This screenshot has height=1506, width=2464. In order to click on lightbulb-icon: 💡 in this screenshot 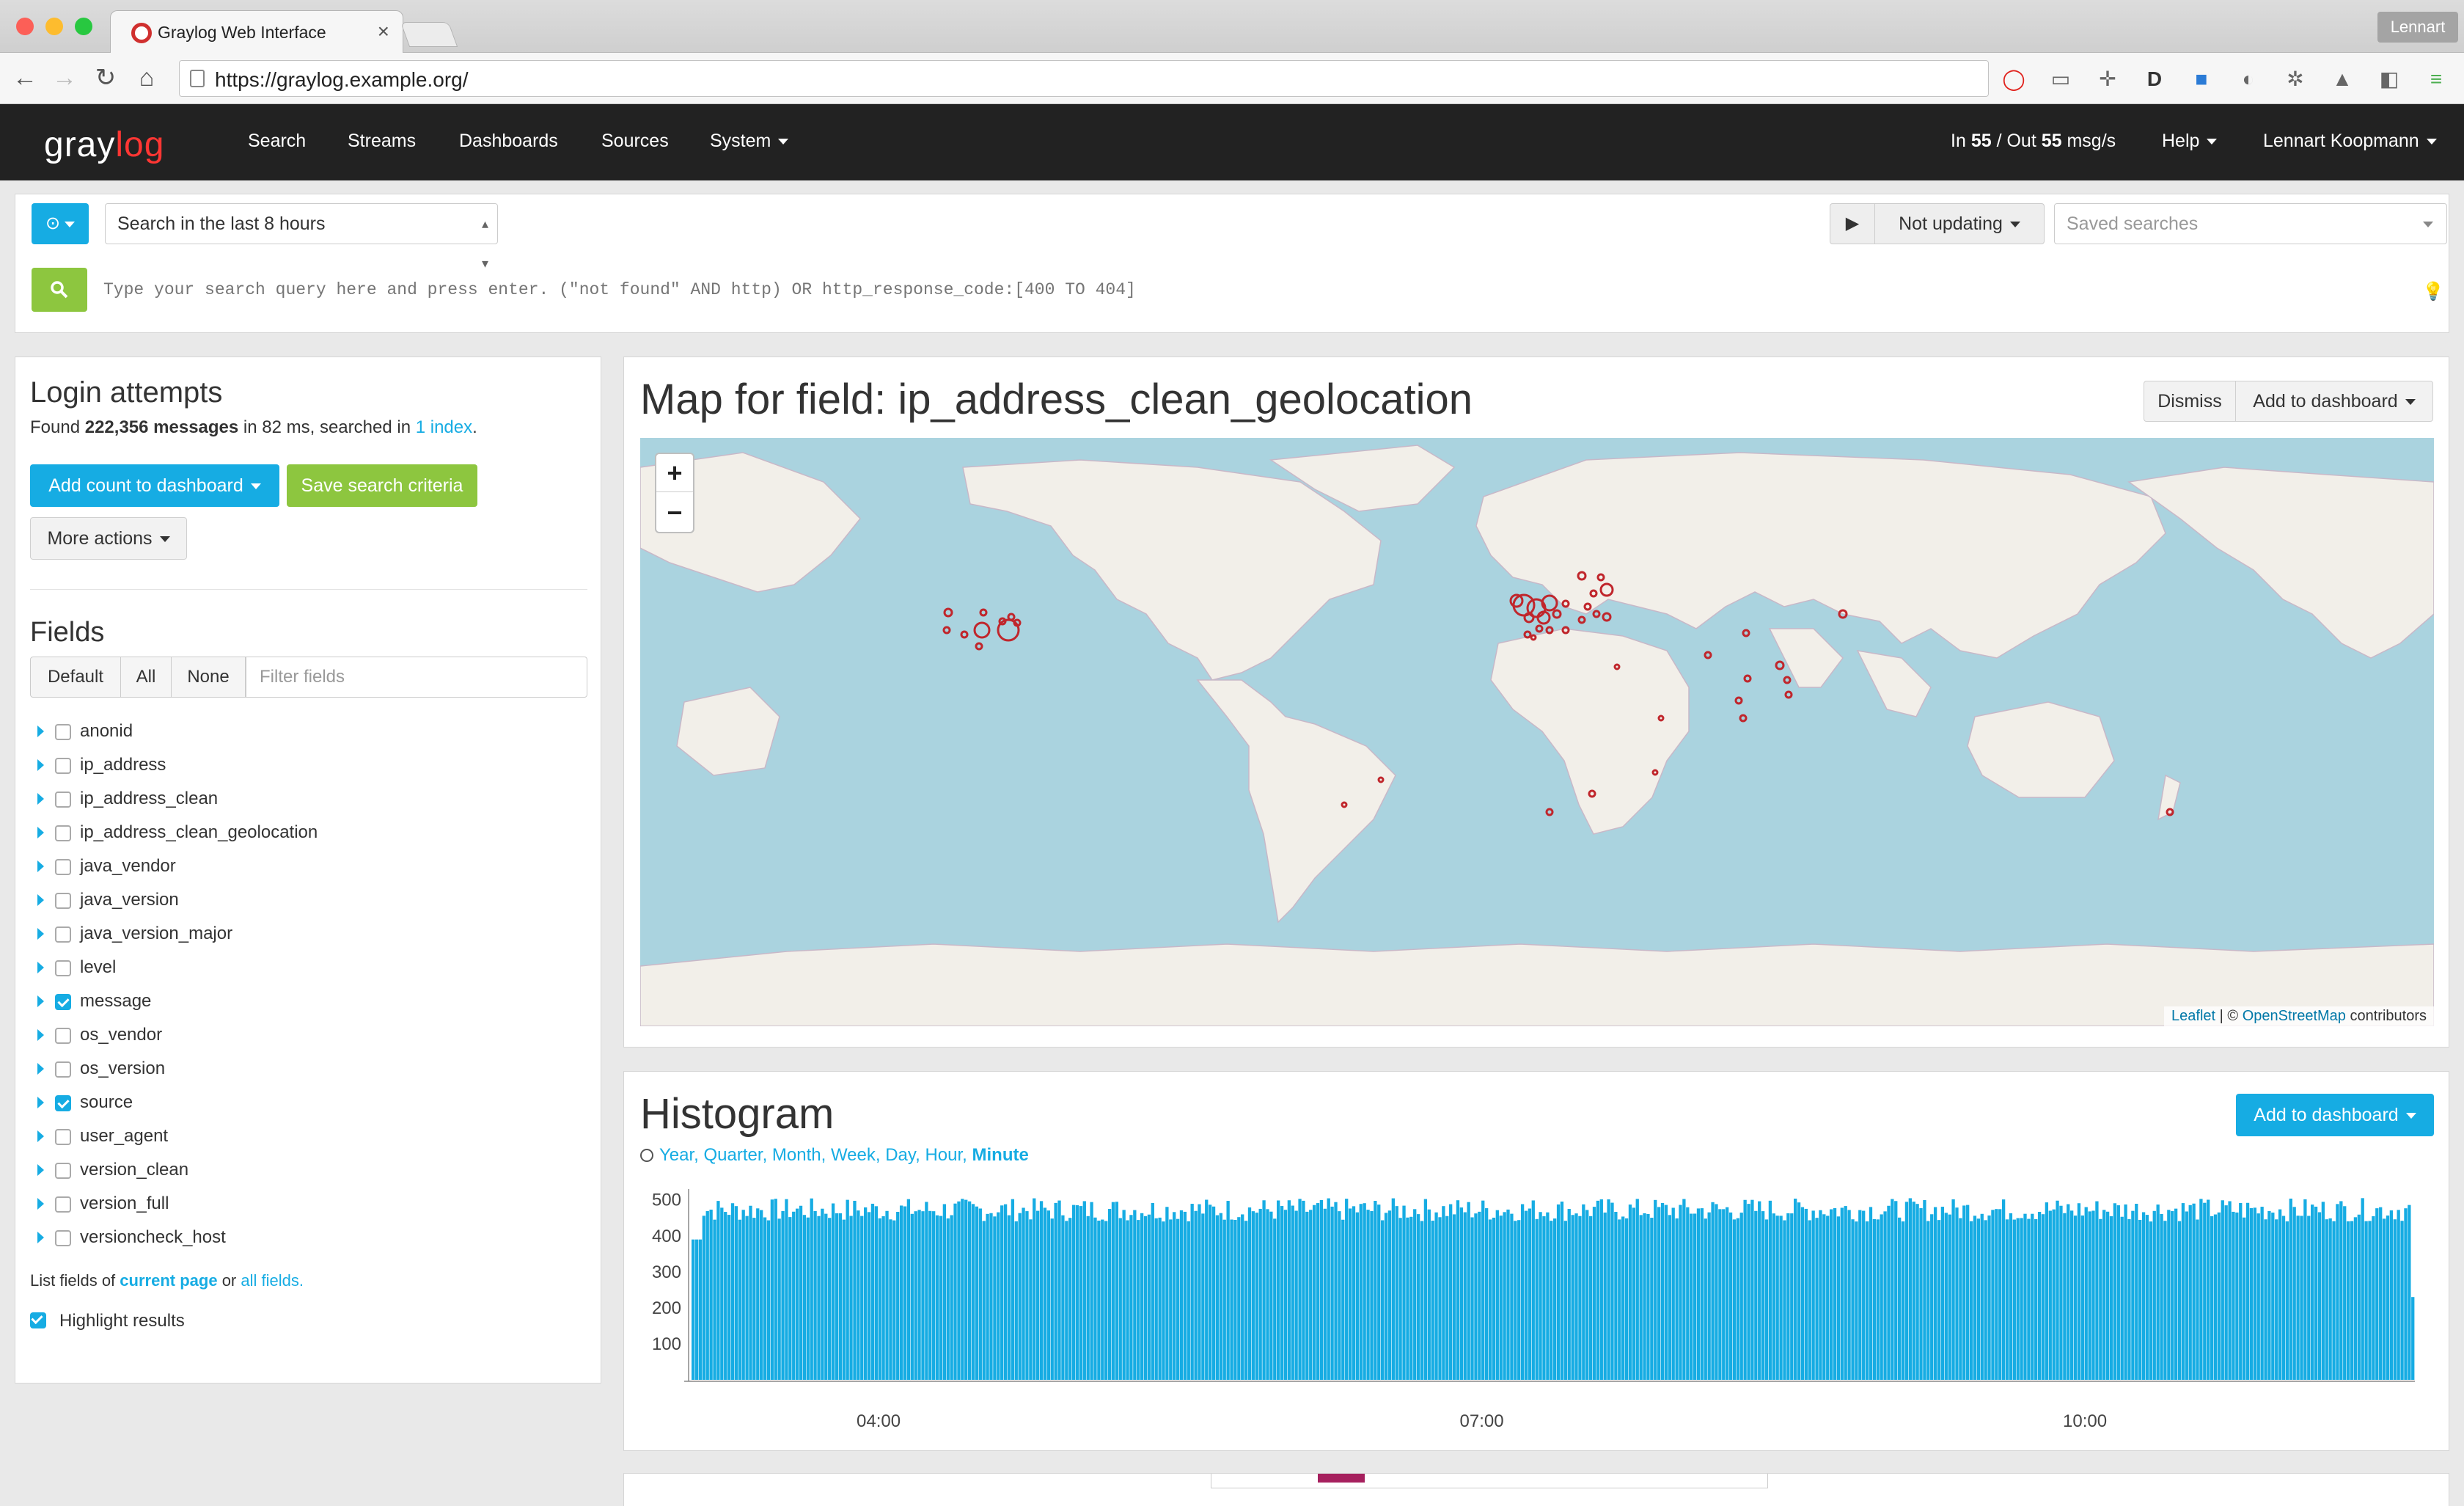, I will do `click(2433, 291)`.